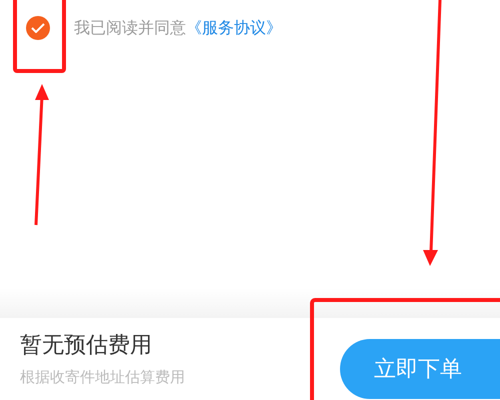  I want to click on agreement-text: 我已阅读并同意《服务协议》, so click(178, 28).